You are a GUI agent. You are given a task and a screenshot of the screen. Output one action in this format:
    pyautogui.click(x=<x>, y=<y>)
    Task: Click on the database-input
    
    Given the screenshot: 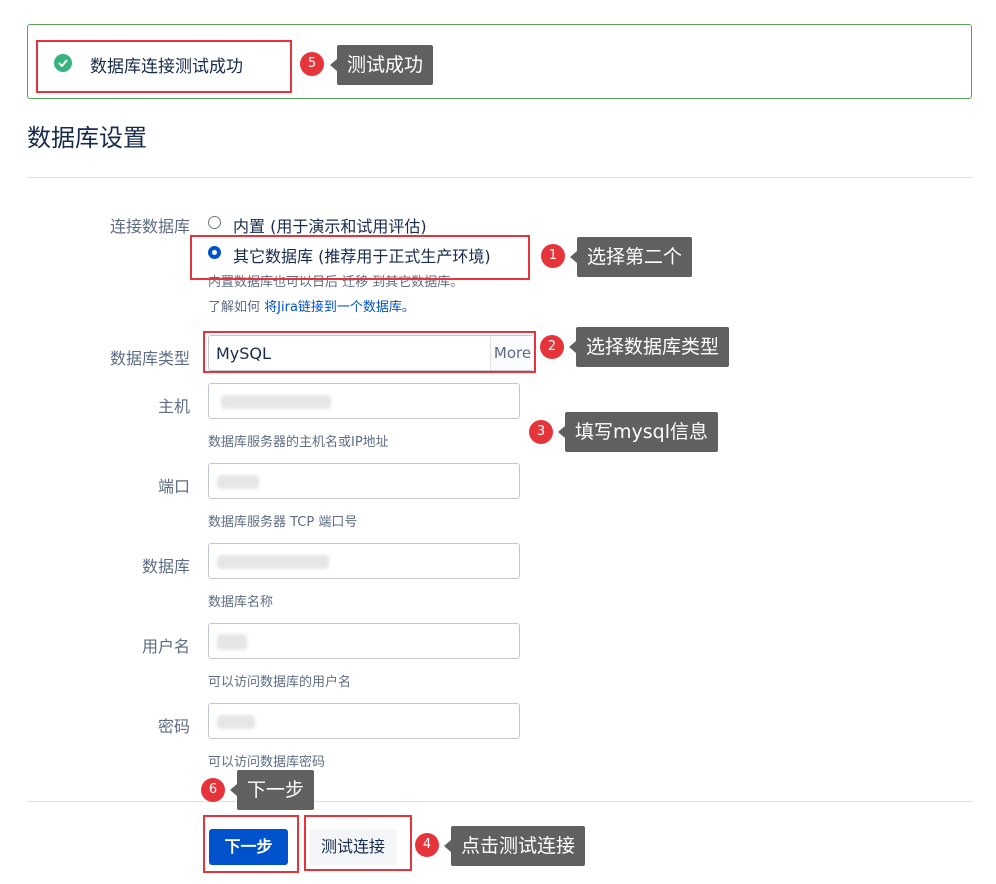 What is the action you would take?
    pyautogui.click(x=364, y=561)
    